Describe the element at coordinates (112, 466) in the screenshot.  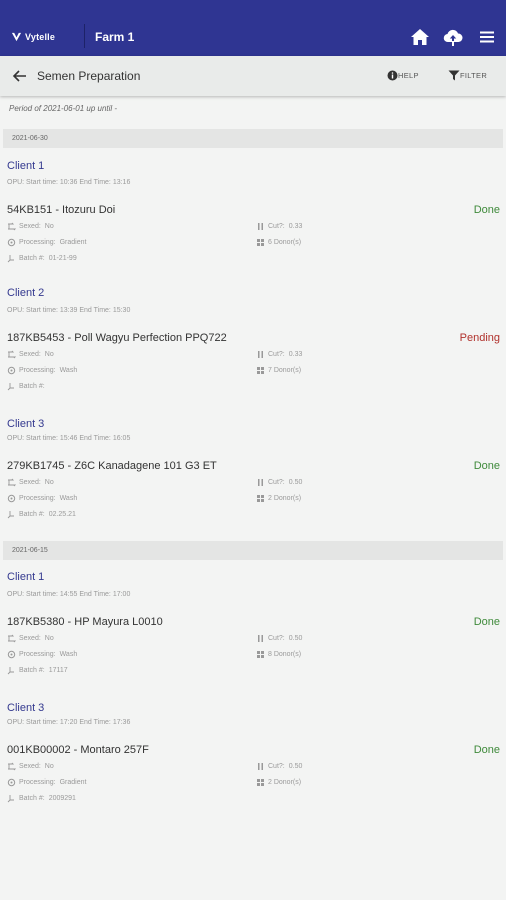
I see `bull-name: 279KB1745 - Z6C Kanadagene 101 G3 ET` at that location.